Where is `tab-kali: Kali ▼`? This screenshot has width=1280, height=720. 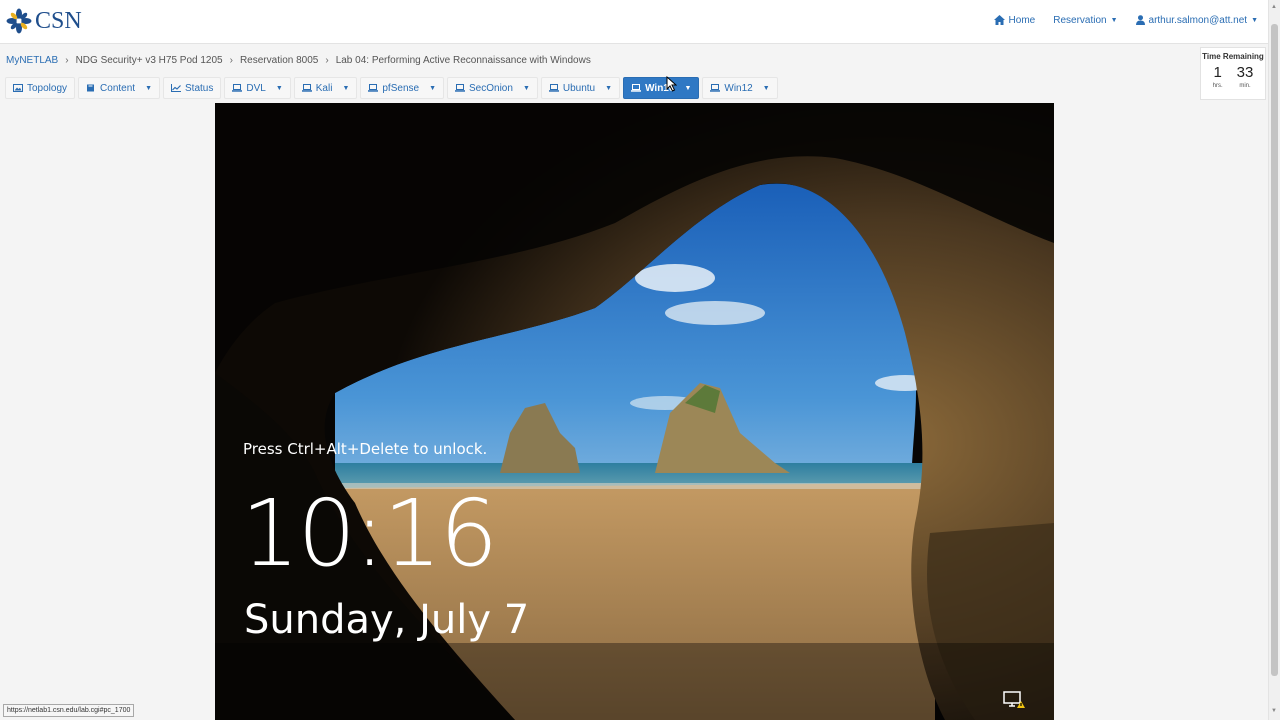
tab-kali: Kali ▼ is located at coordinates (325, 88).